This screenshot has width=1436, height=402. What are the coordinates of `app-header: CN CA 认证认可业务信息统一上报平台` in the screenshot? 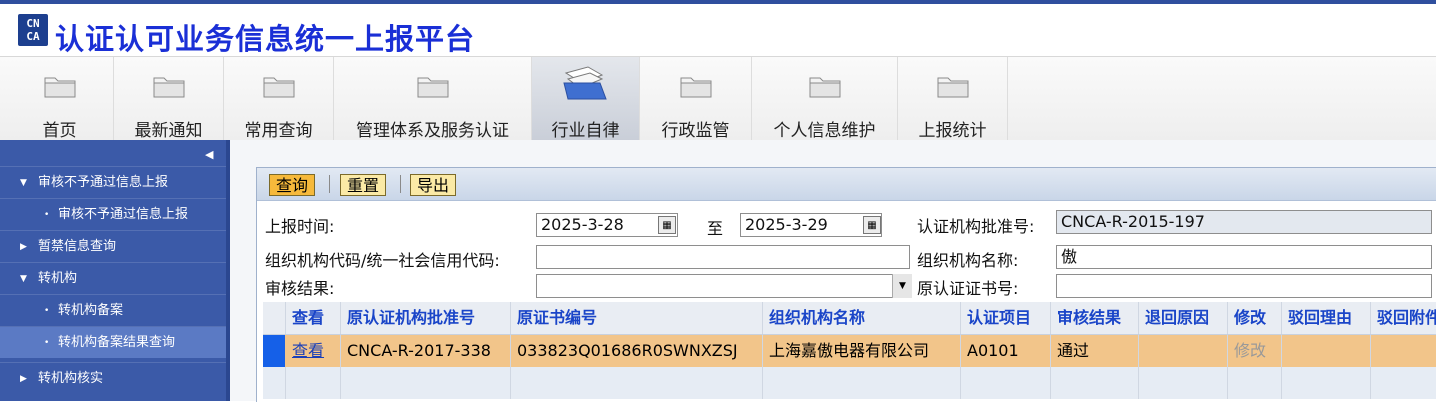 It's located at (718, 30).